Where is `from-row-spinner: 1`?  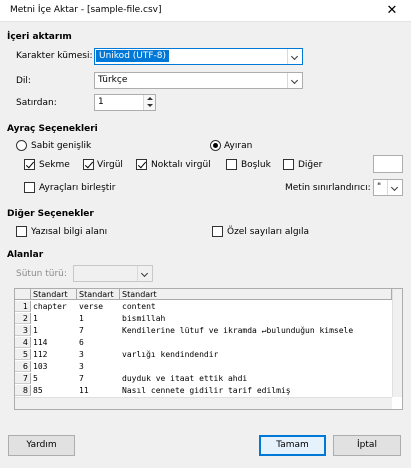
from-row-spinner: 1 is located at coordinates (125, 102).